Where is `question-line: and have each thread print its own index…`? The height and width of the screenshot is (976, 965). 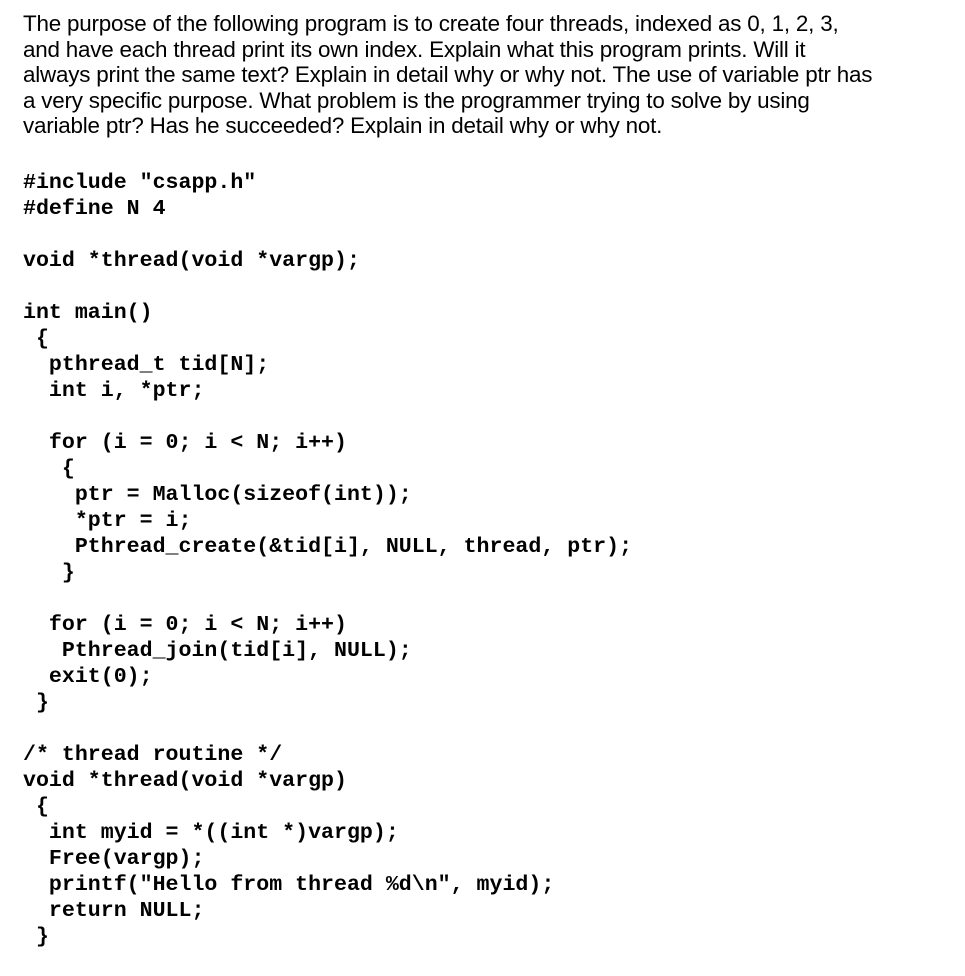
question-line: and have each thread print its own index… is located at coordinates (414, 49).